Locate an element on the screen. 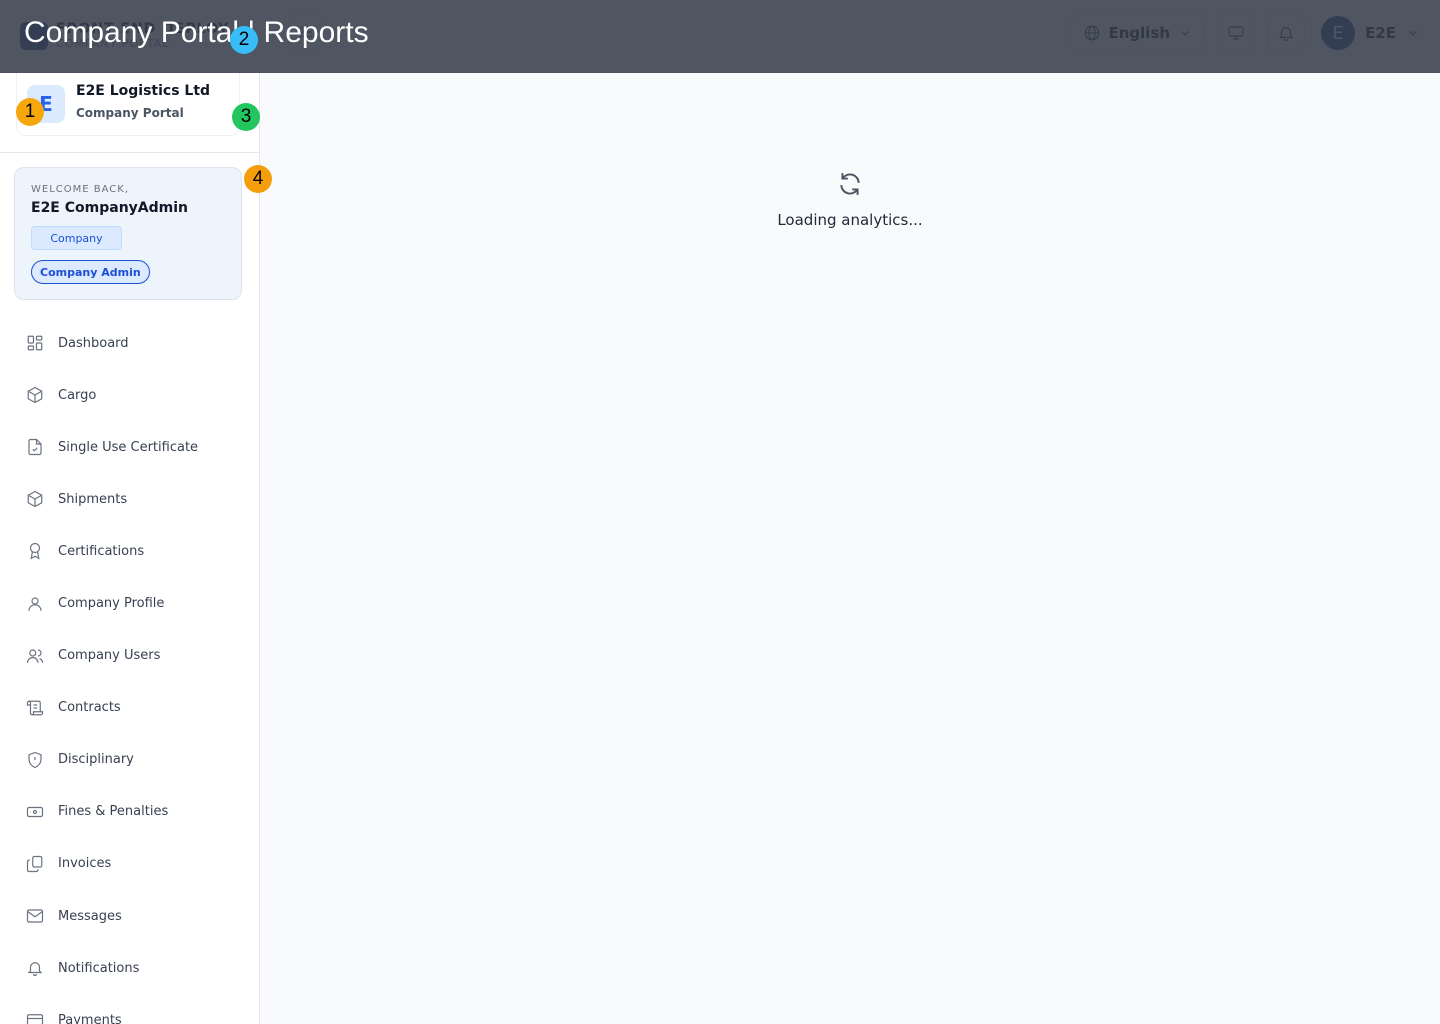 The width and height of the screenshot is (1440, 1024). sidebar-item-label: Certifications is located at coordinates (101, 551).